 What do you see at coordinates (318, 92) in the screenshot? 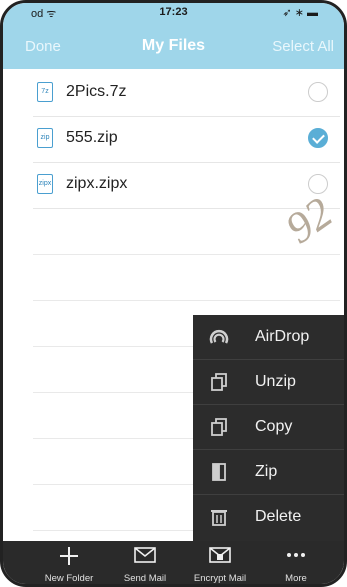
I see `select-circle` at bounding box center [318, 92].